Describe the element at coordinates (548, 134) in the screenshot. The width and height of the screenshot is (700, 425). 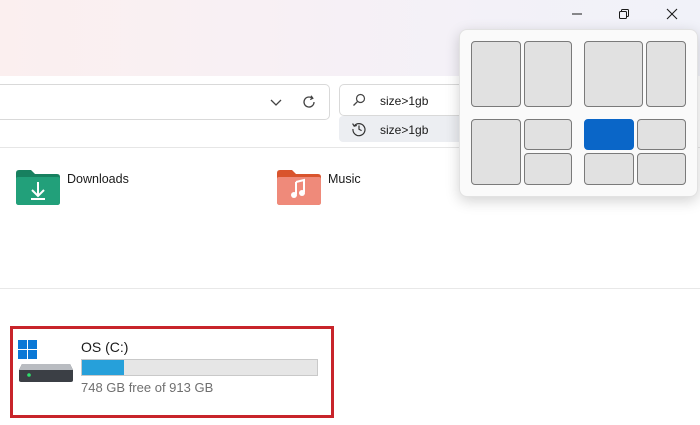
I see `snap-right-top-zone` at that location.